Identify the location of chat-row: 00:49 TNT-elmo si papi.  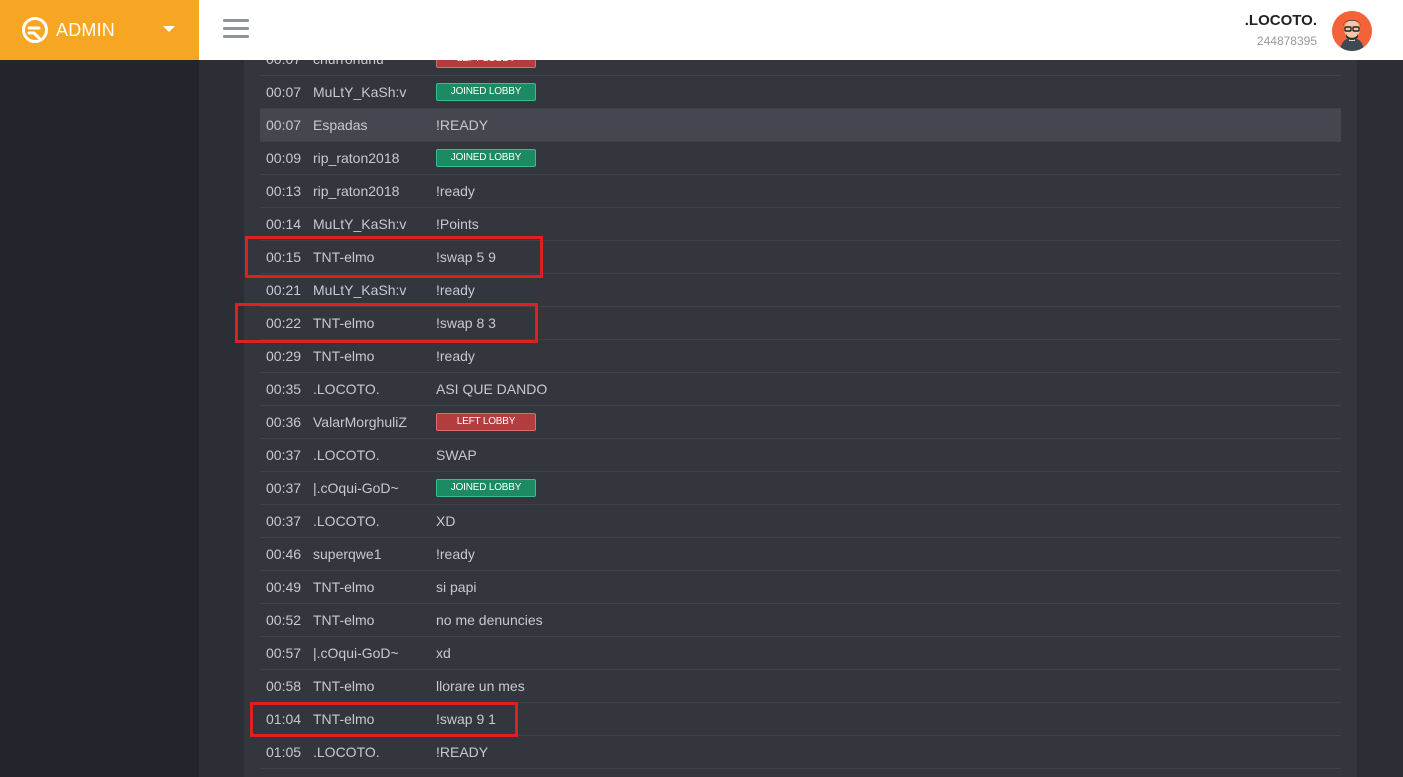
(800, 587).